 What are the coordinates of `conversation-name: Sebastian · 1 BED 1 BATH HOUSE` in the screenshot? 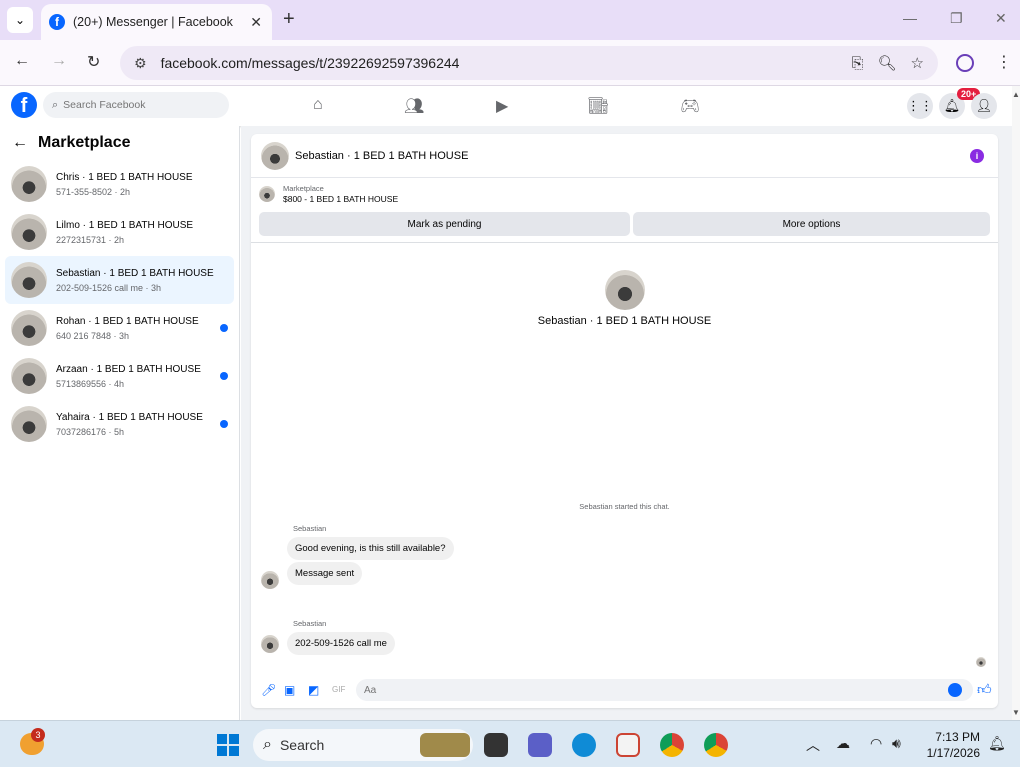 It's located at (135, 273).